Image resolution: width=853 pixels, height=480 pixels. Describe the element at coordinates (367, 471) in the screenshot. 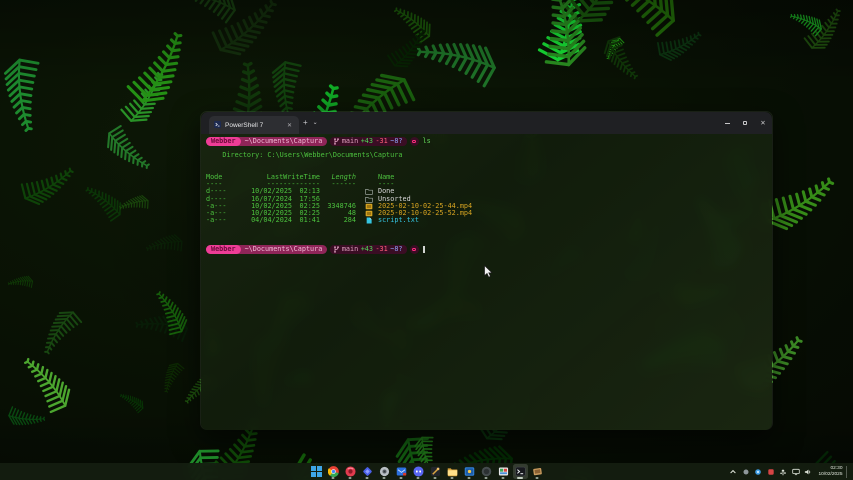

I see `taskbar-icon-diamond-app` at that location.